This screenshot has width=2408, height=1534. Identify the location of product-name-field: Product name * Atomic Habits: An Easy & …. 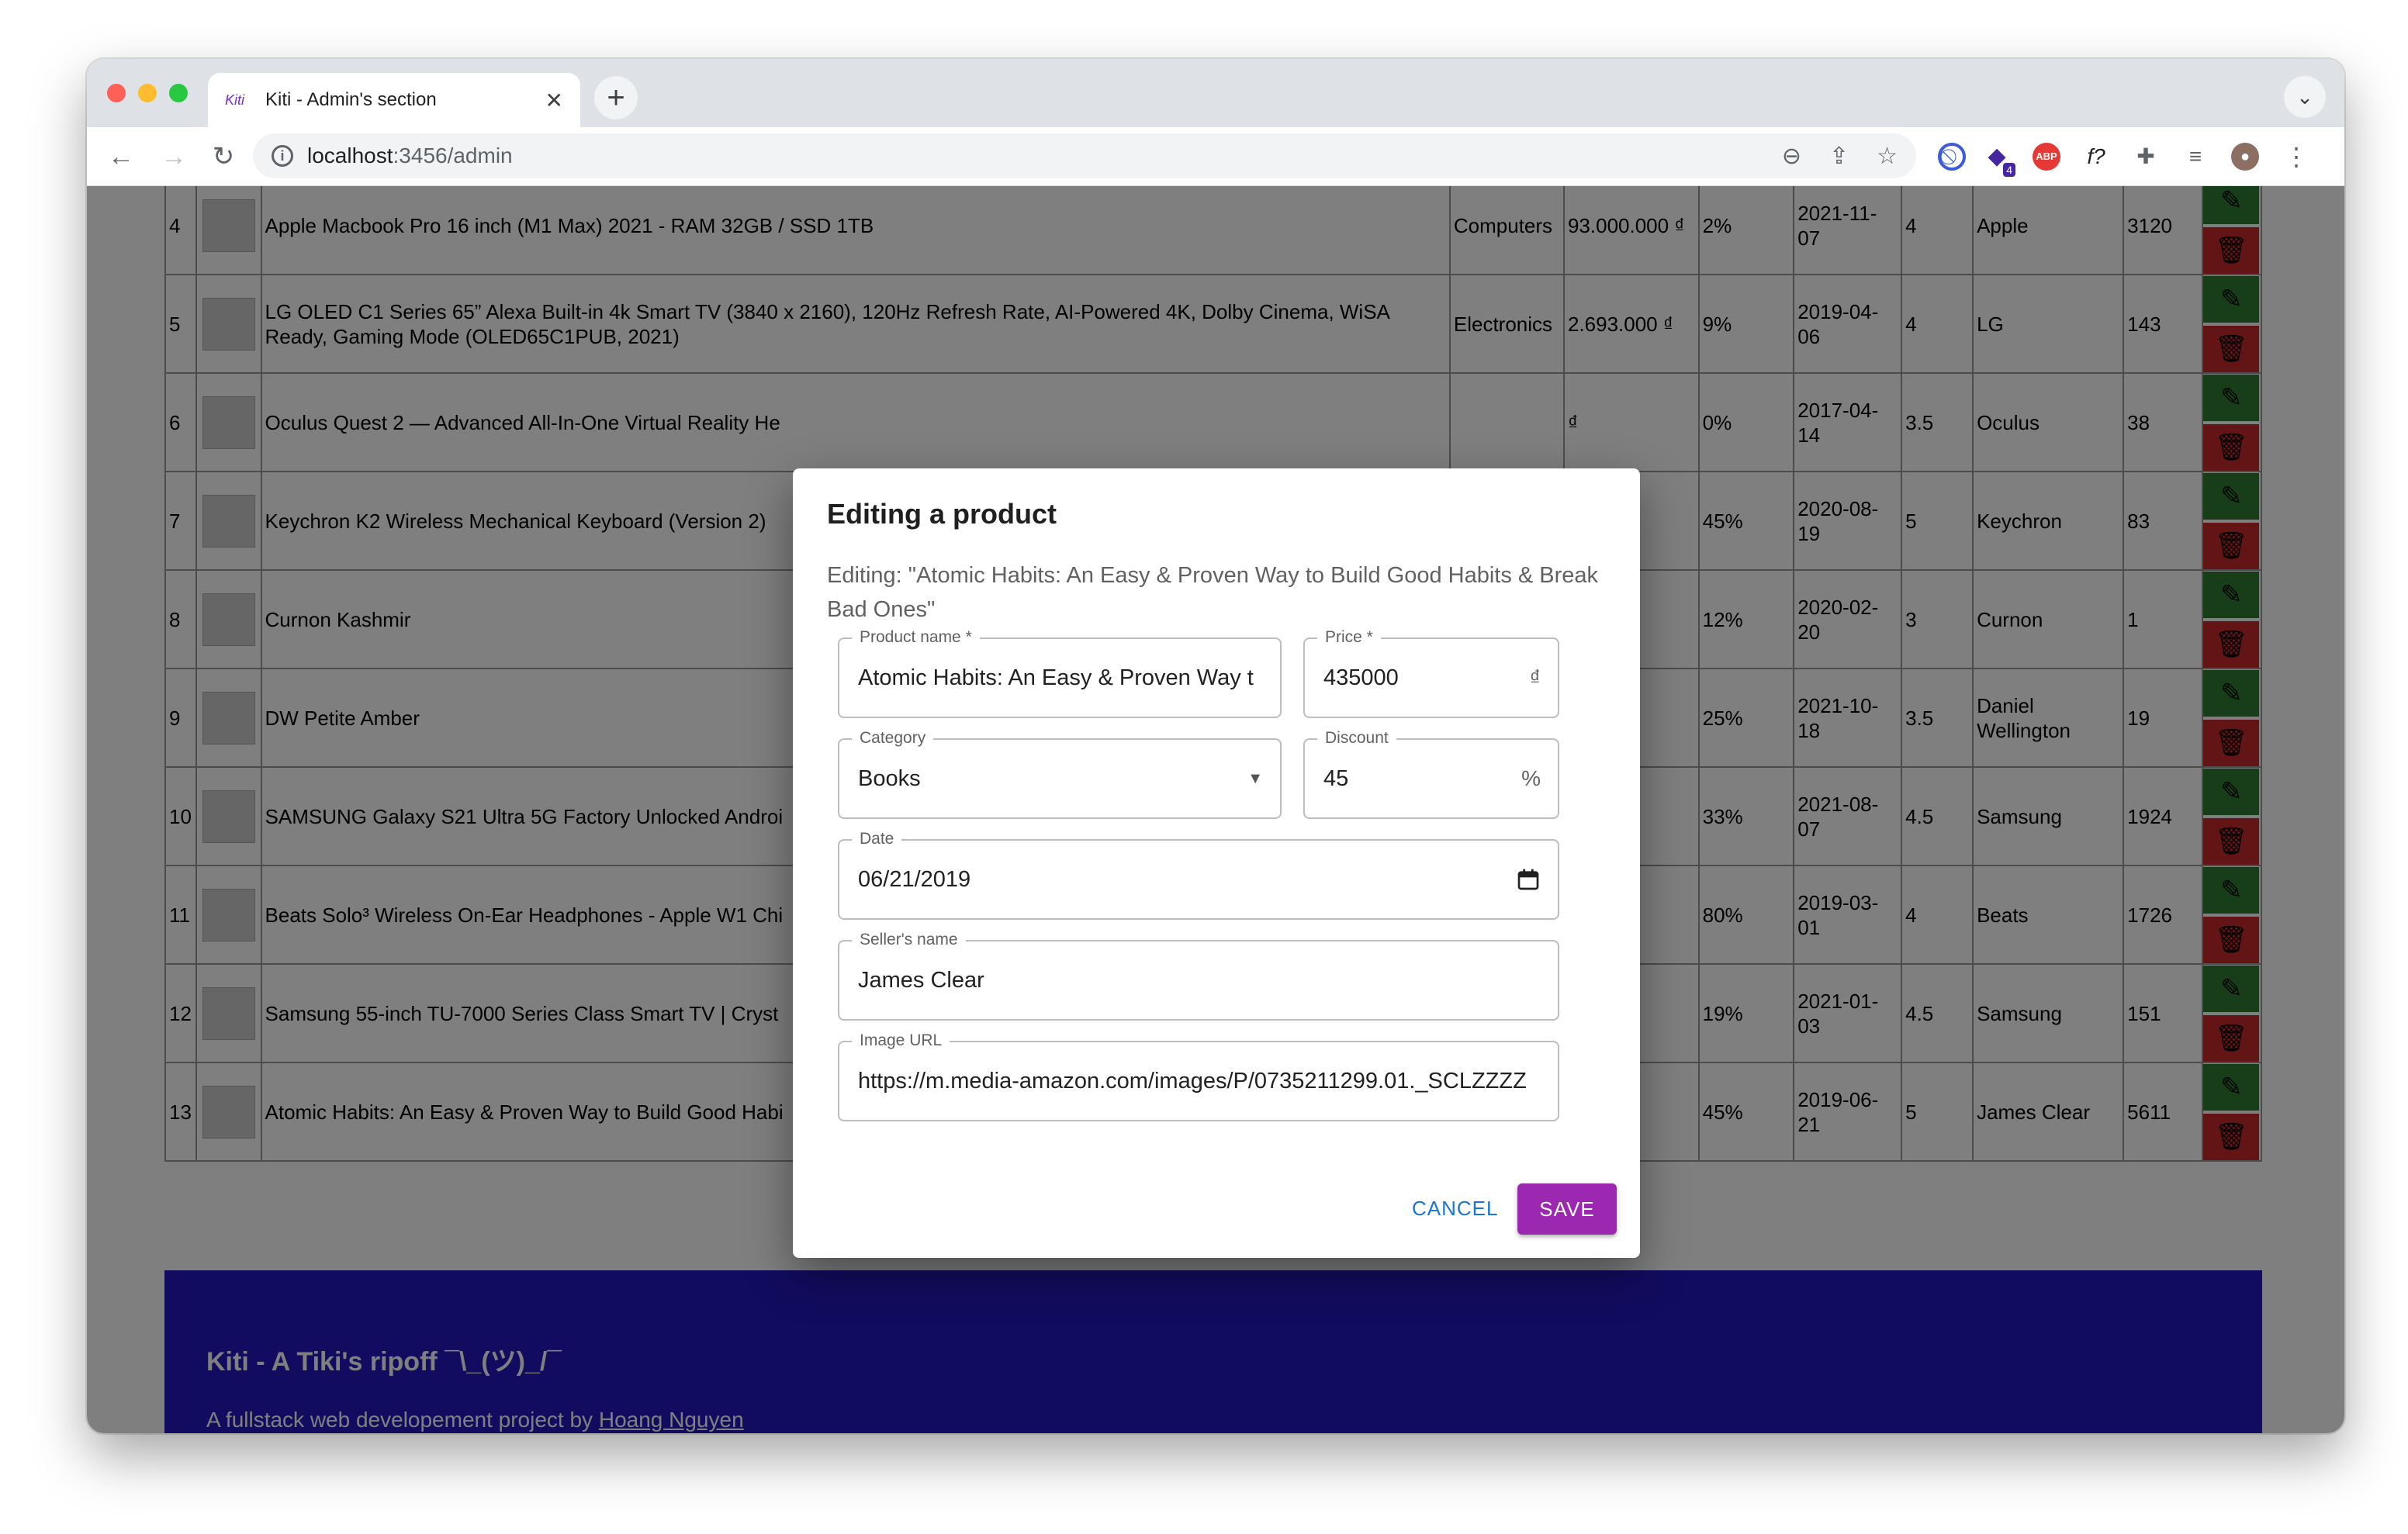
(1060, 673).